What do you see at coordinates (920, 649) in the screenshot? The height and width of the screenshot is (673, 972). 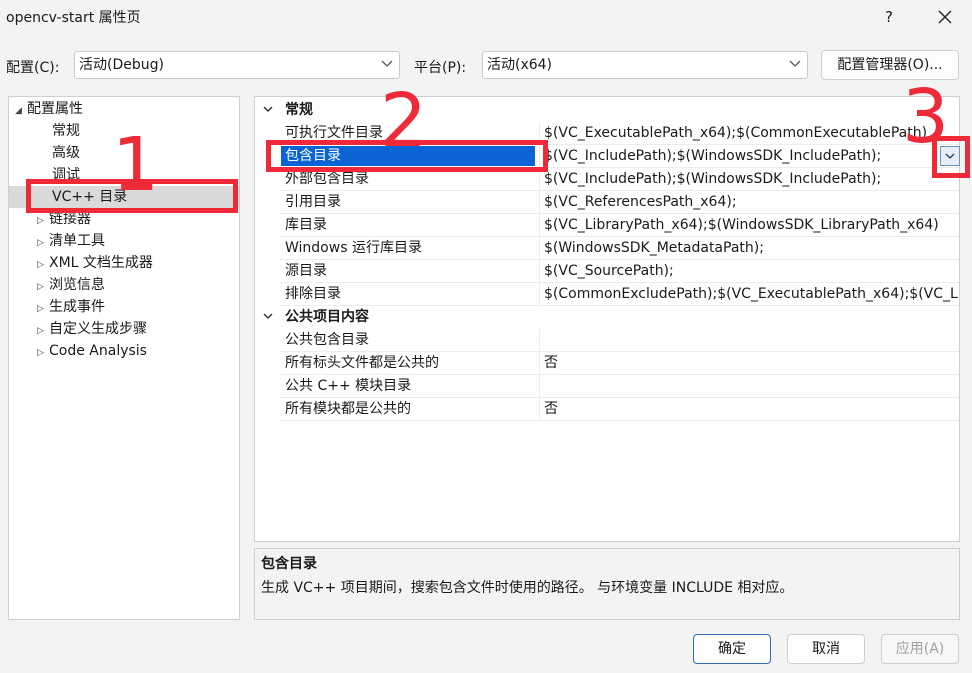 I see `apply-button: 应用(A)` at bounding box center [920, 649].